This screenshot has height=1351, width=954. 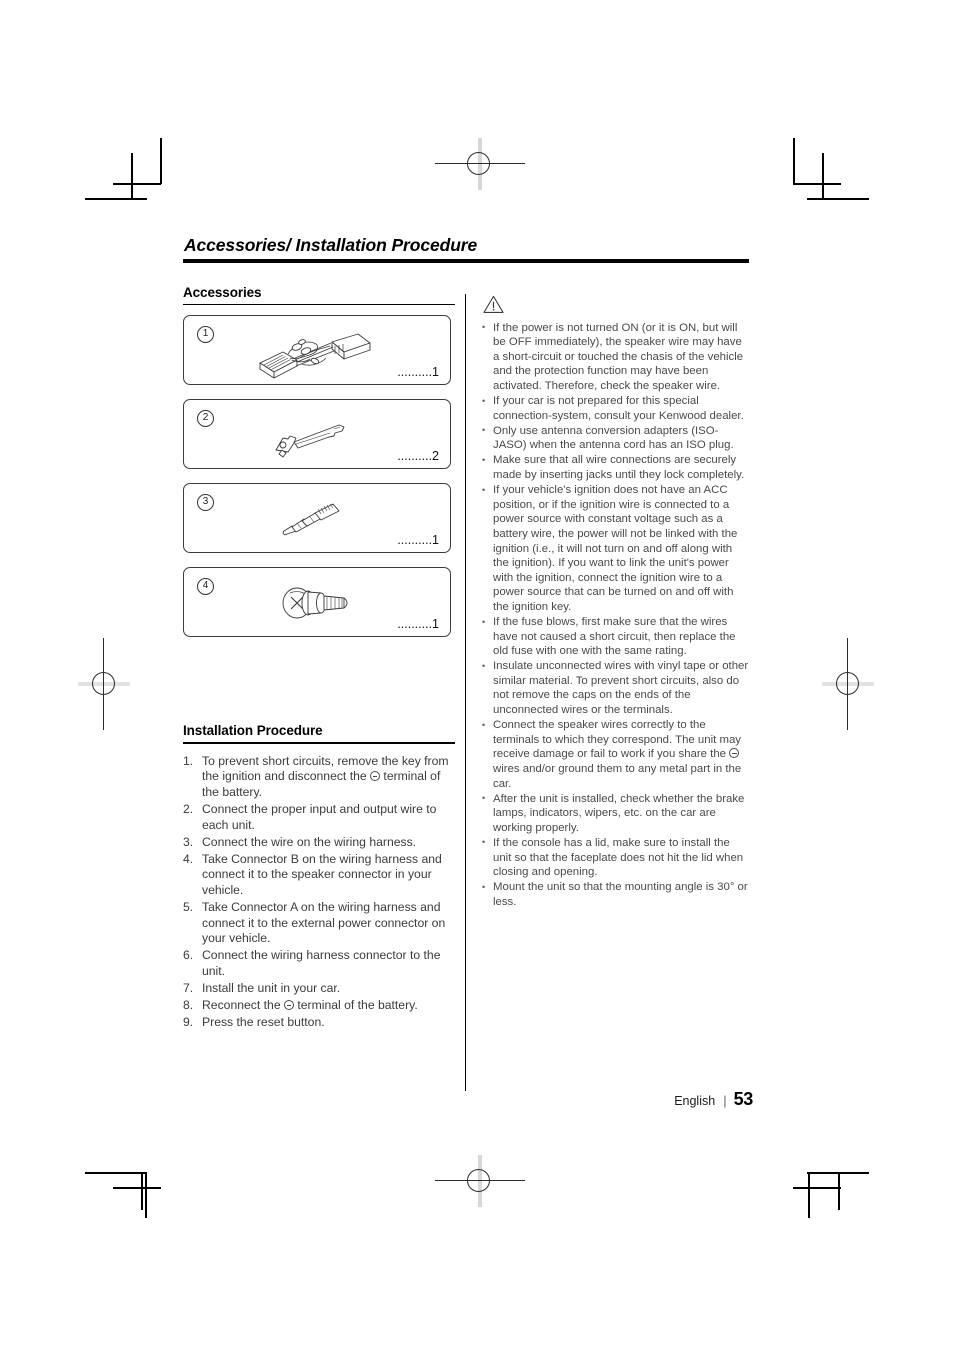 What do you see at coordinates (319, 743) in the screenshot?
I see `installation-heading-rule` at bounding box center [319, 743].